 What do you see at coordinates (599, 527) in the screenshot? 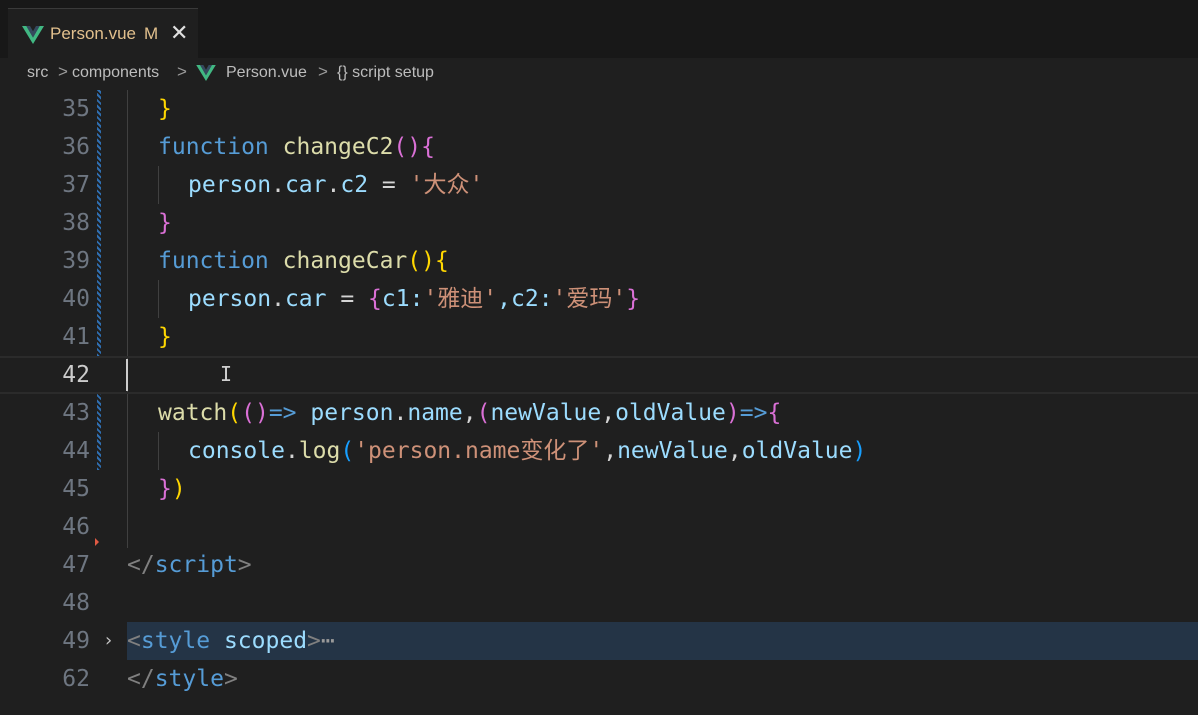
I see `code-line: 46` at bounding box center [599, 527].